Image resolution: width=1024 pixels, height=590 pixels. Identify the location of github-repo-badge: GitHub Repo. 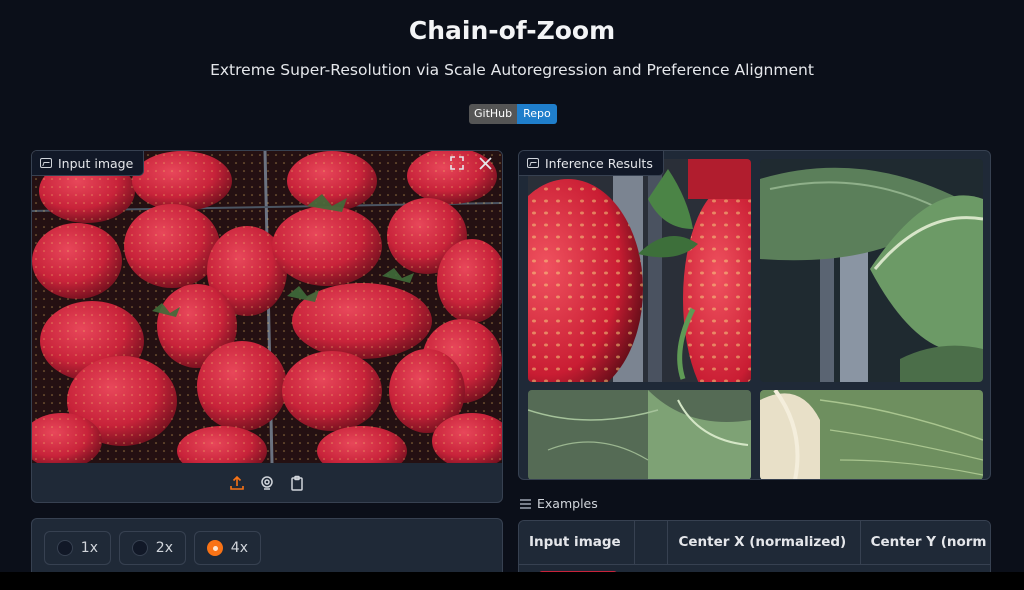
(513, 114).